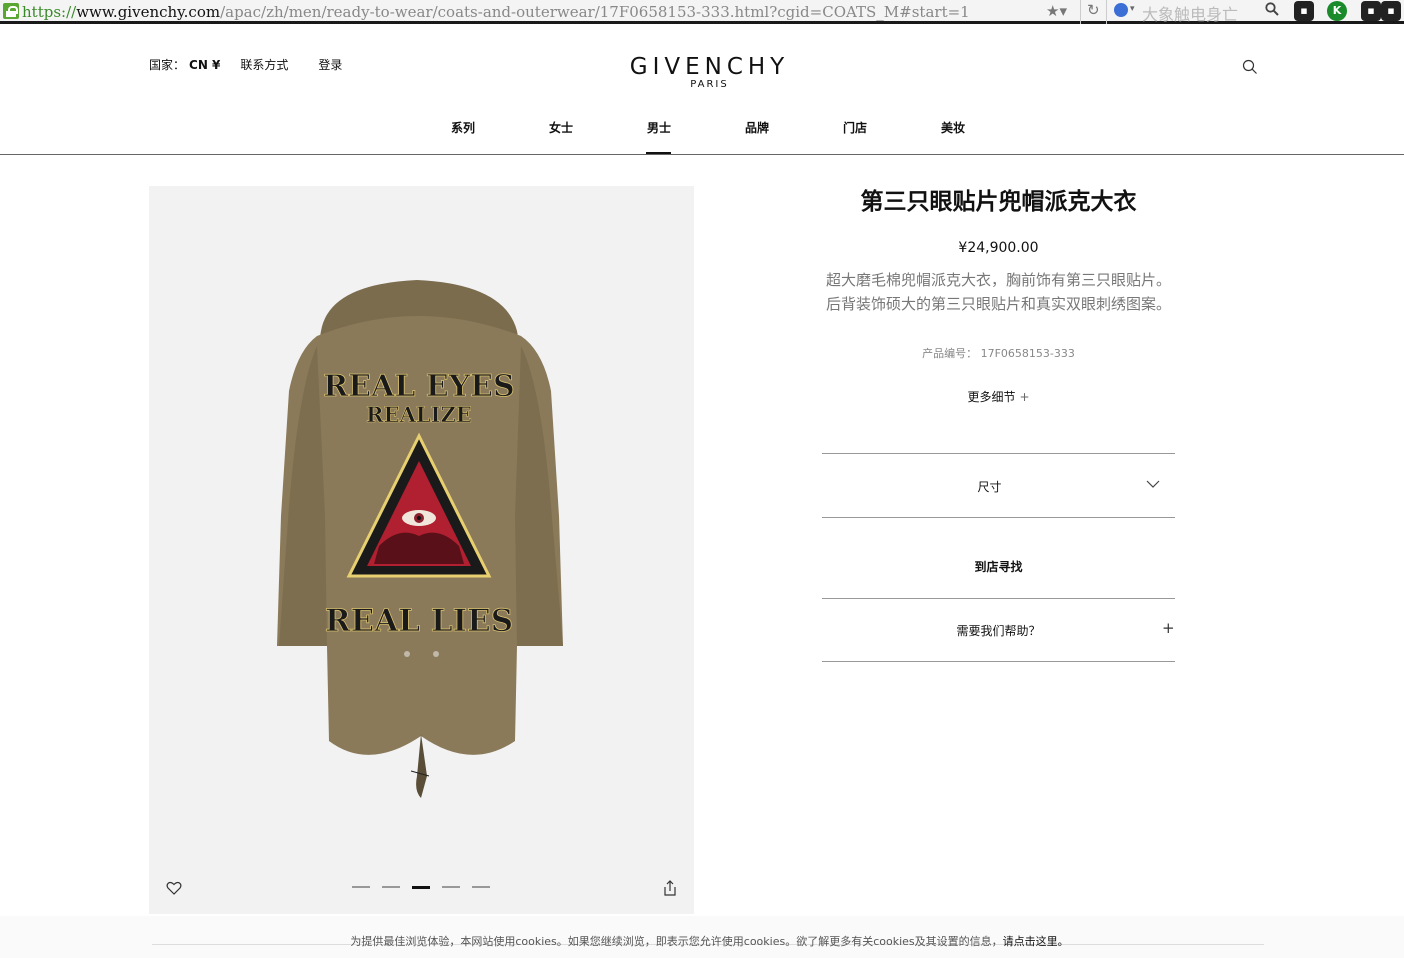 Image resolution: width=1404 pixels, height=958 pixels. I want to click on menu-extension-icon: ▪, so click(1391, 11).